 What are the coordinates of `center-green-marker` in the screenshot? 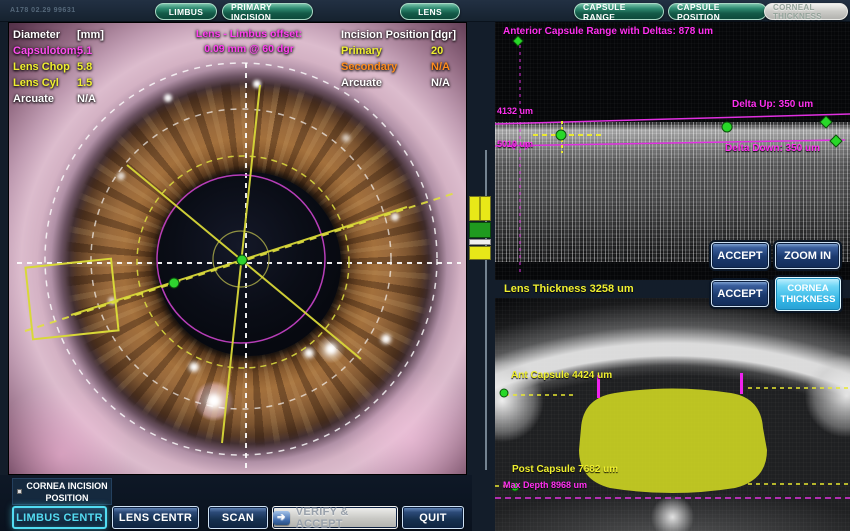 It's located at (242, 260).